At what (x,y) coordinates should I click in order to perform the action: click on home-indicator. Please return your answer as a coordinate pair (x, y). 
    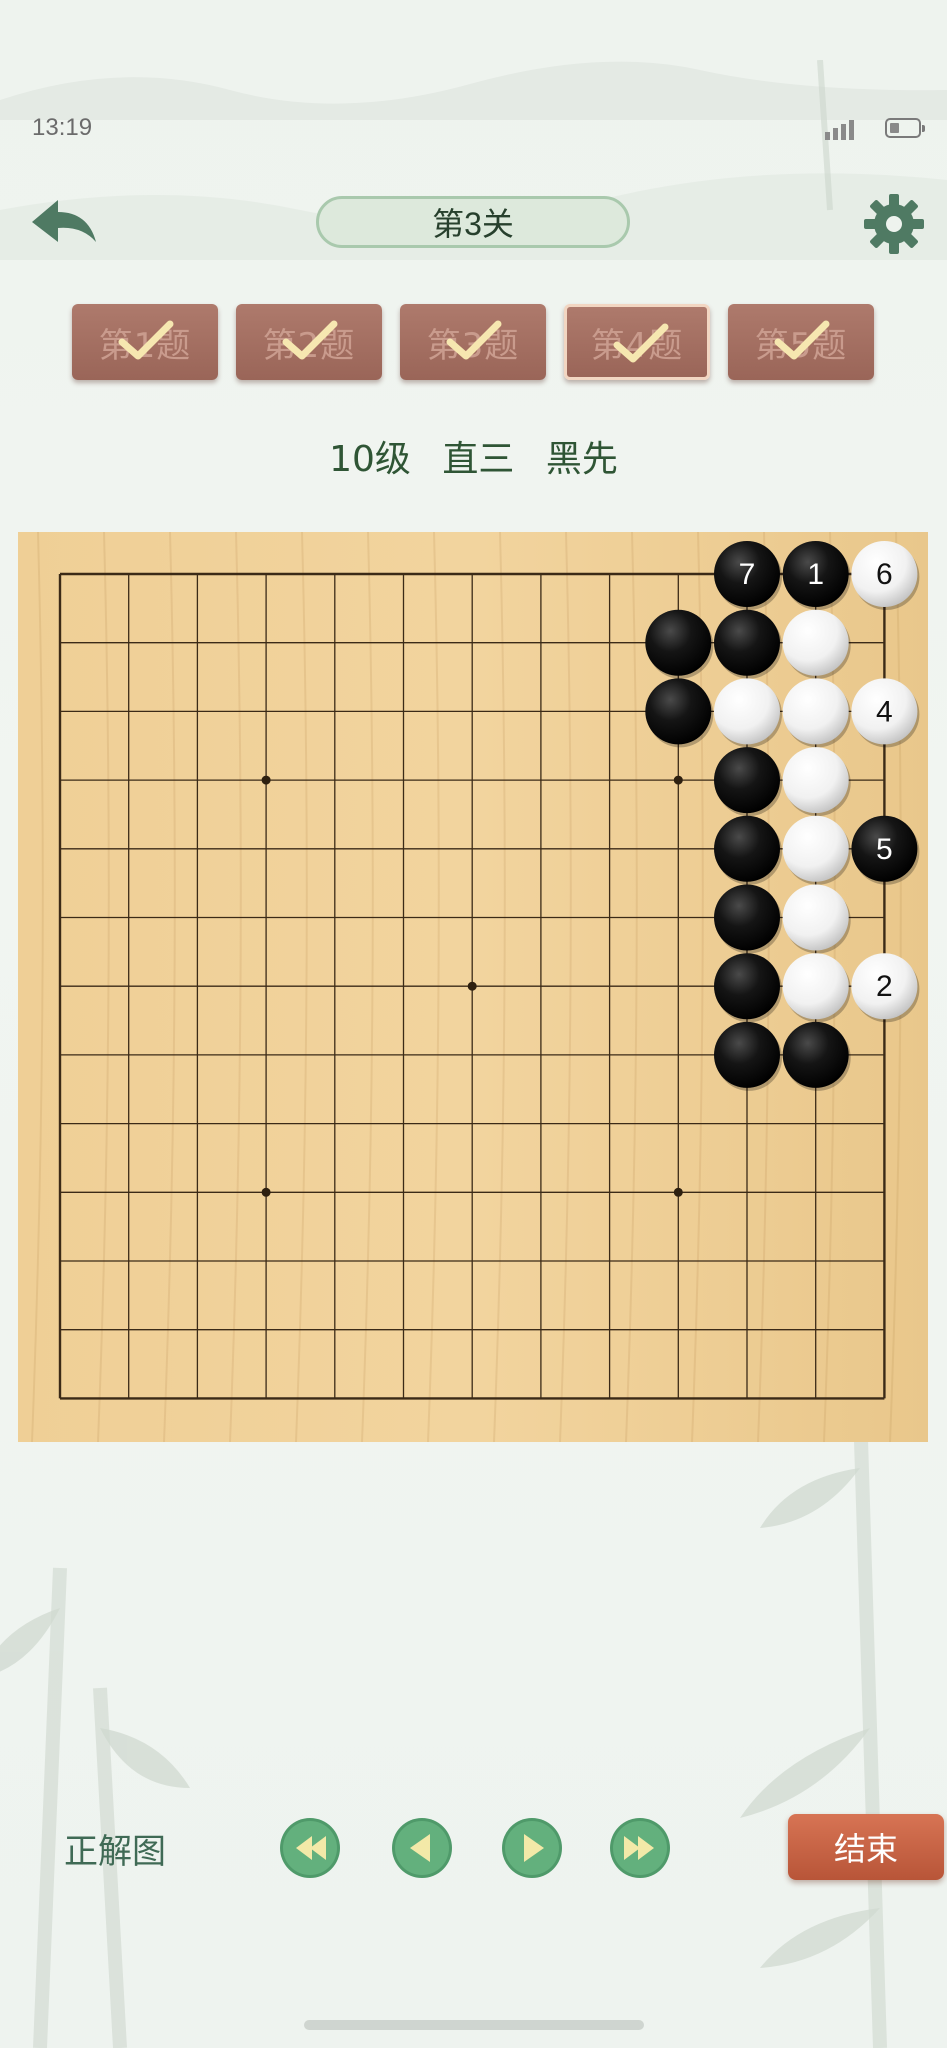
    Looking at the image, I should click on (474, 2025).